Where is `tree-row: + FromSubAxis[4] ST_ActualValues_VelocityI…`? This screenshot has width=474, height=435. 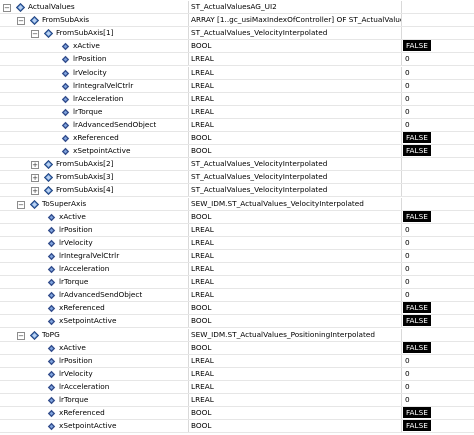
tree-row: + FromSubAxis[4] ST_ActualValues_VelocityI… is located at coordinates (237, 191).